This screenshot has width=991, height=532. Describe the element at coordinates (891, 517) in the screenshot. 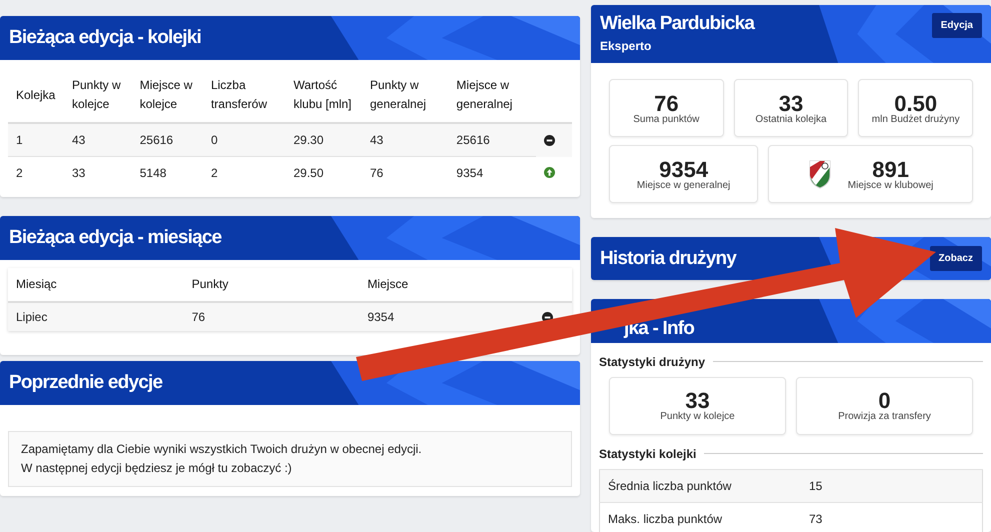

I see `table-cell: 73` at that location.